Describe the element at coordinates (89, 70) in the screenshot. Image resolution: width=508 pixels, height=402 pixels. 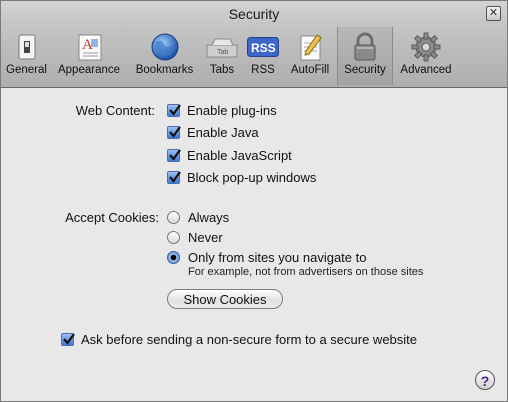
I see `tab-label: Appearance` at that location.